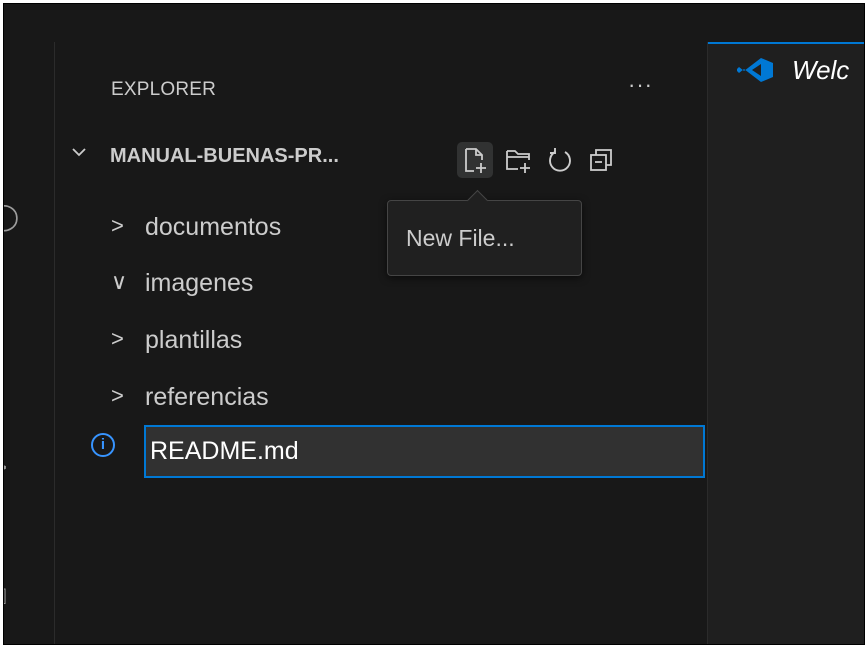 This screenshot has width=867, height=648. What do you see at coordinates (11, 216) in the screenshot?
I see `search-icon: ◯` at bounding box center [11, 216].